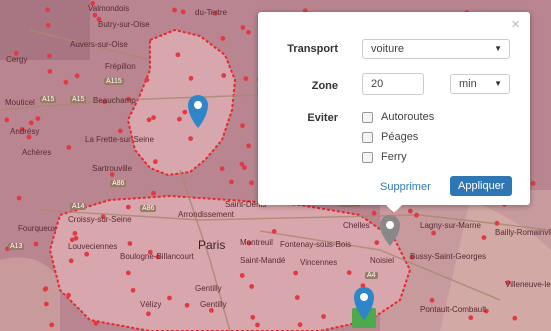 The image size is (551, 331). Describe the element at coordinates (371, 275) in the screenshot. I see `road-badge: A4` at that location.